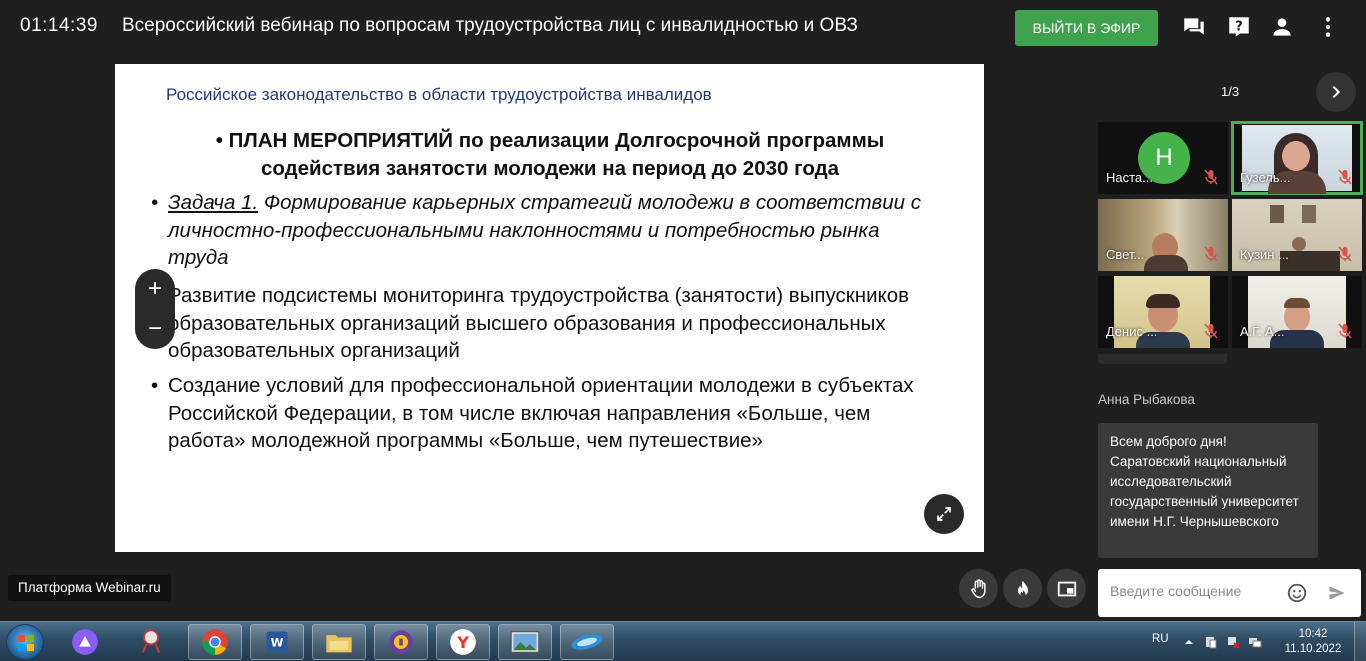 The width and height of the screenshot is (1366, 661). What do you see at coordinates (1189, 642) in the screenshot?
I see `tray-expand-icon` at bounding box center [1189, 642].